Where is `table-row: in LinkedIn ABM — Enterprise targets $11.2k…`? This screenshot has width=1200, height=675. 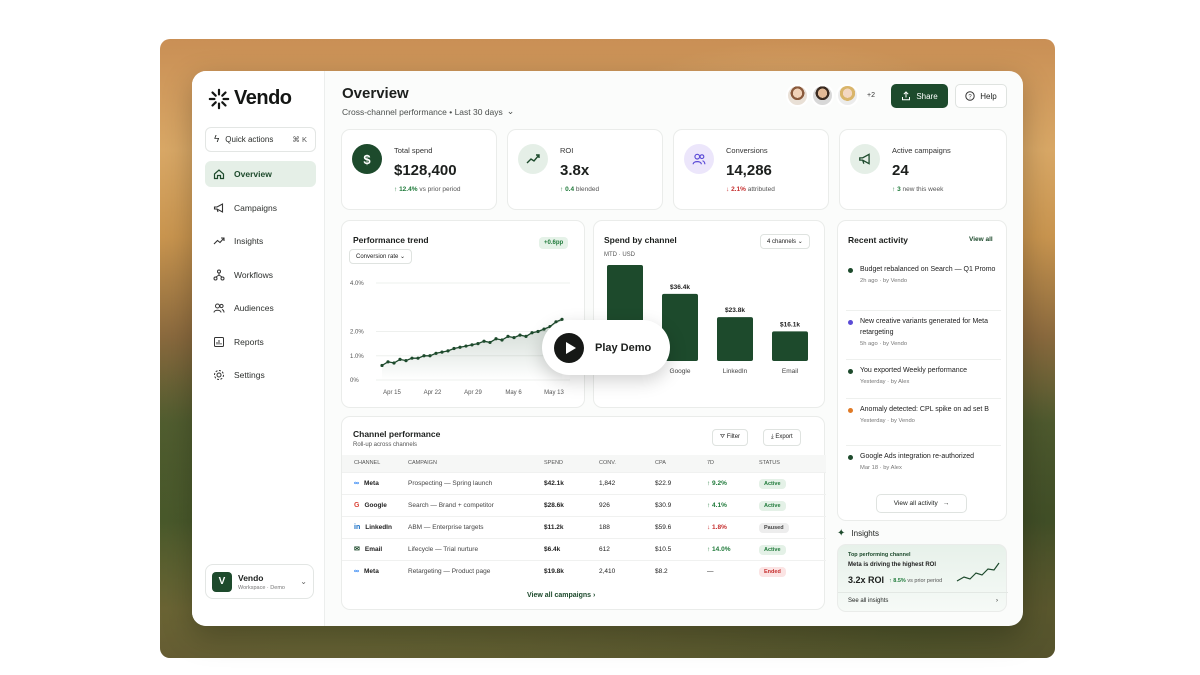 table-row: in LinkedIn ABM — Enterprise targets $11.2k… is located at coordinates (584, 526).